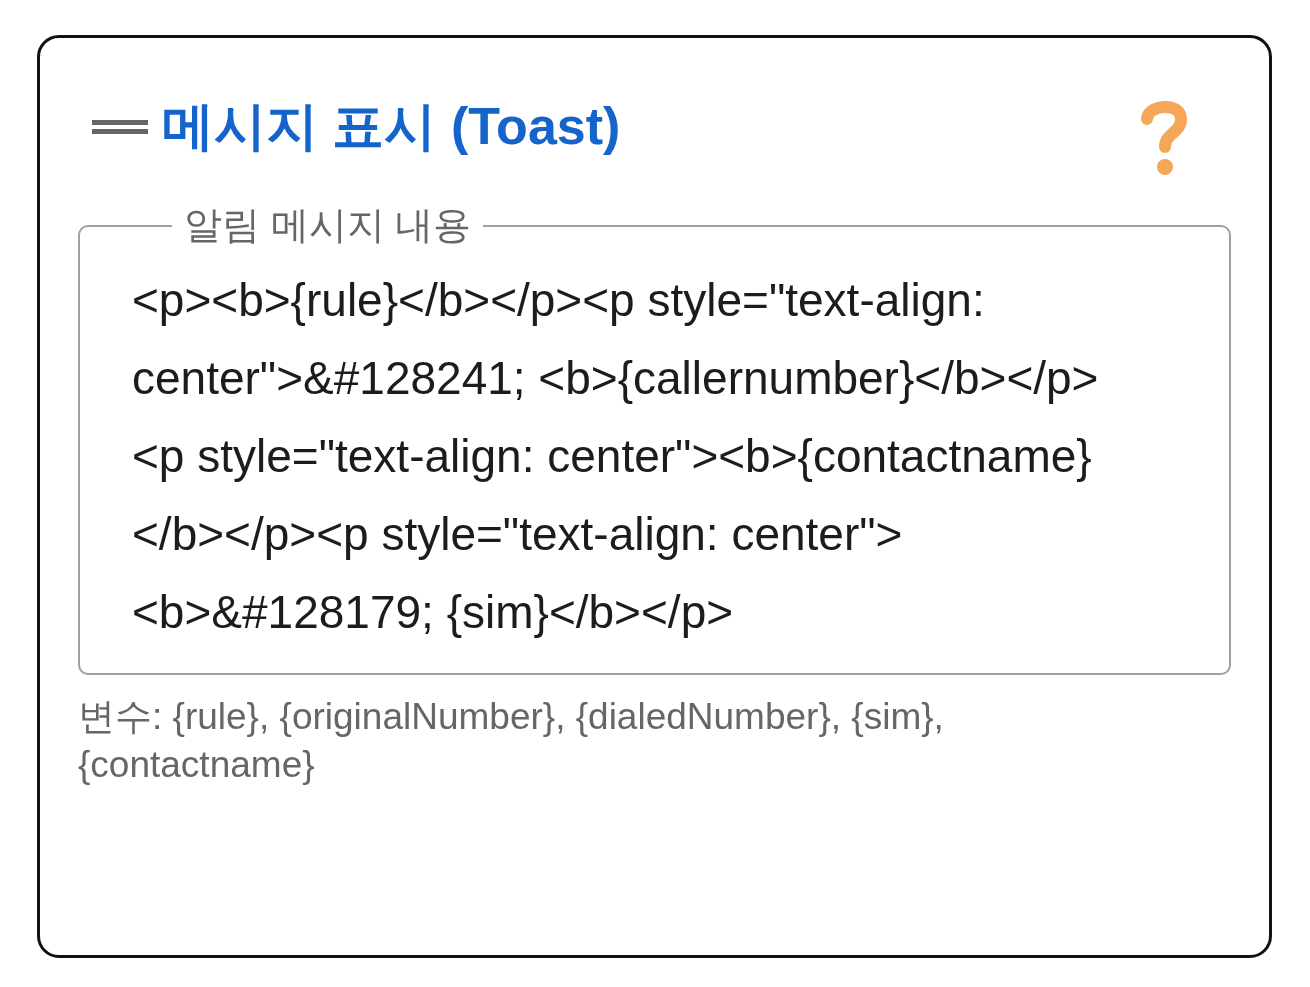  Describe the element at coordinates (391, 126) in the screenshot. I see `section-title: 메시지 표시 (Toast)` at that location.